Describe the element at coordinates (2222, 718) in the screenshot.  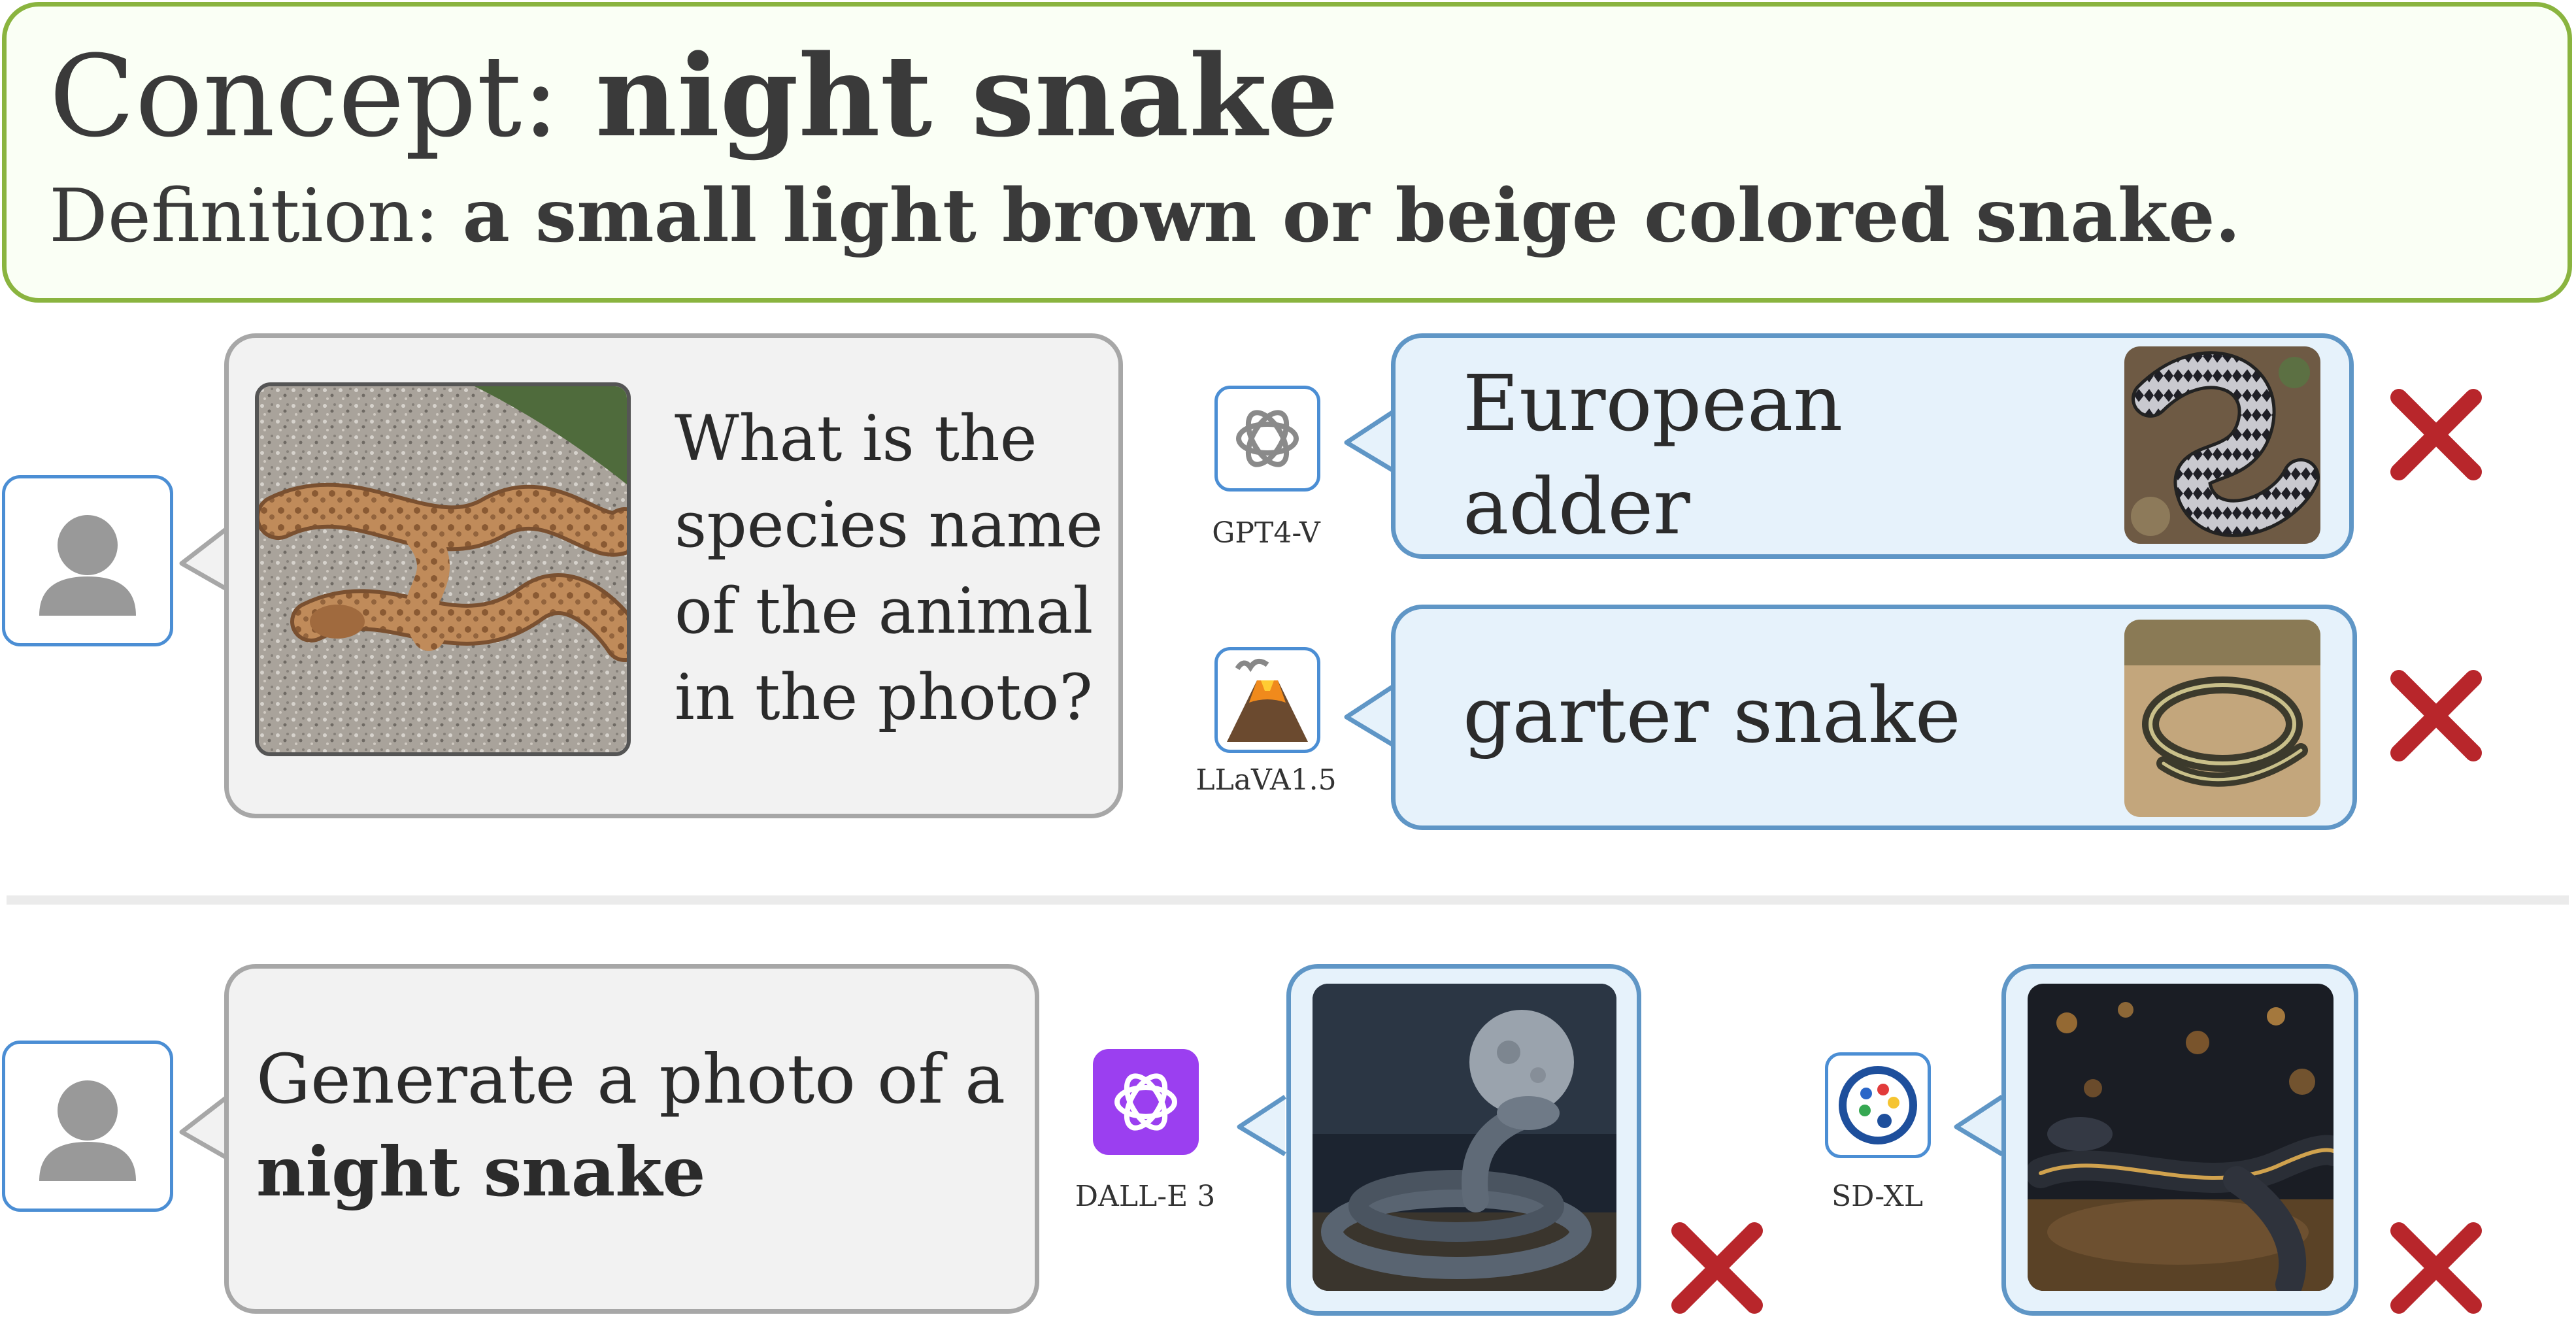
I see `garter-snake-photo` at that location.